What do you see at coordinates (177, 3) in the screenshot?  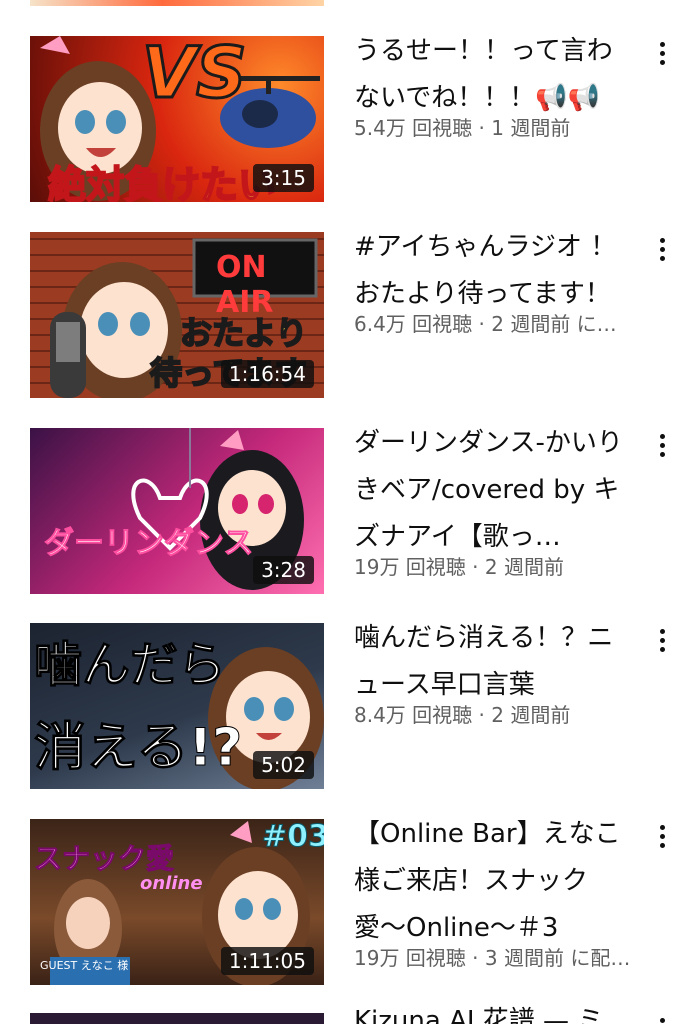 I see `previous-video-thumbnail-partial` at bounding box center [177, 3].